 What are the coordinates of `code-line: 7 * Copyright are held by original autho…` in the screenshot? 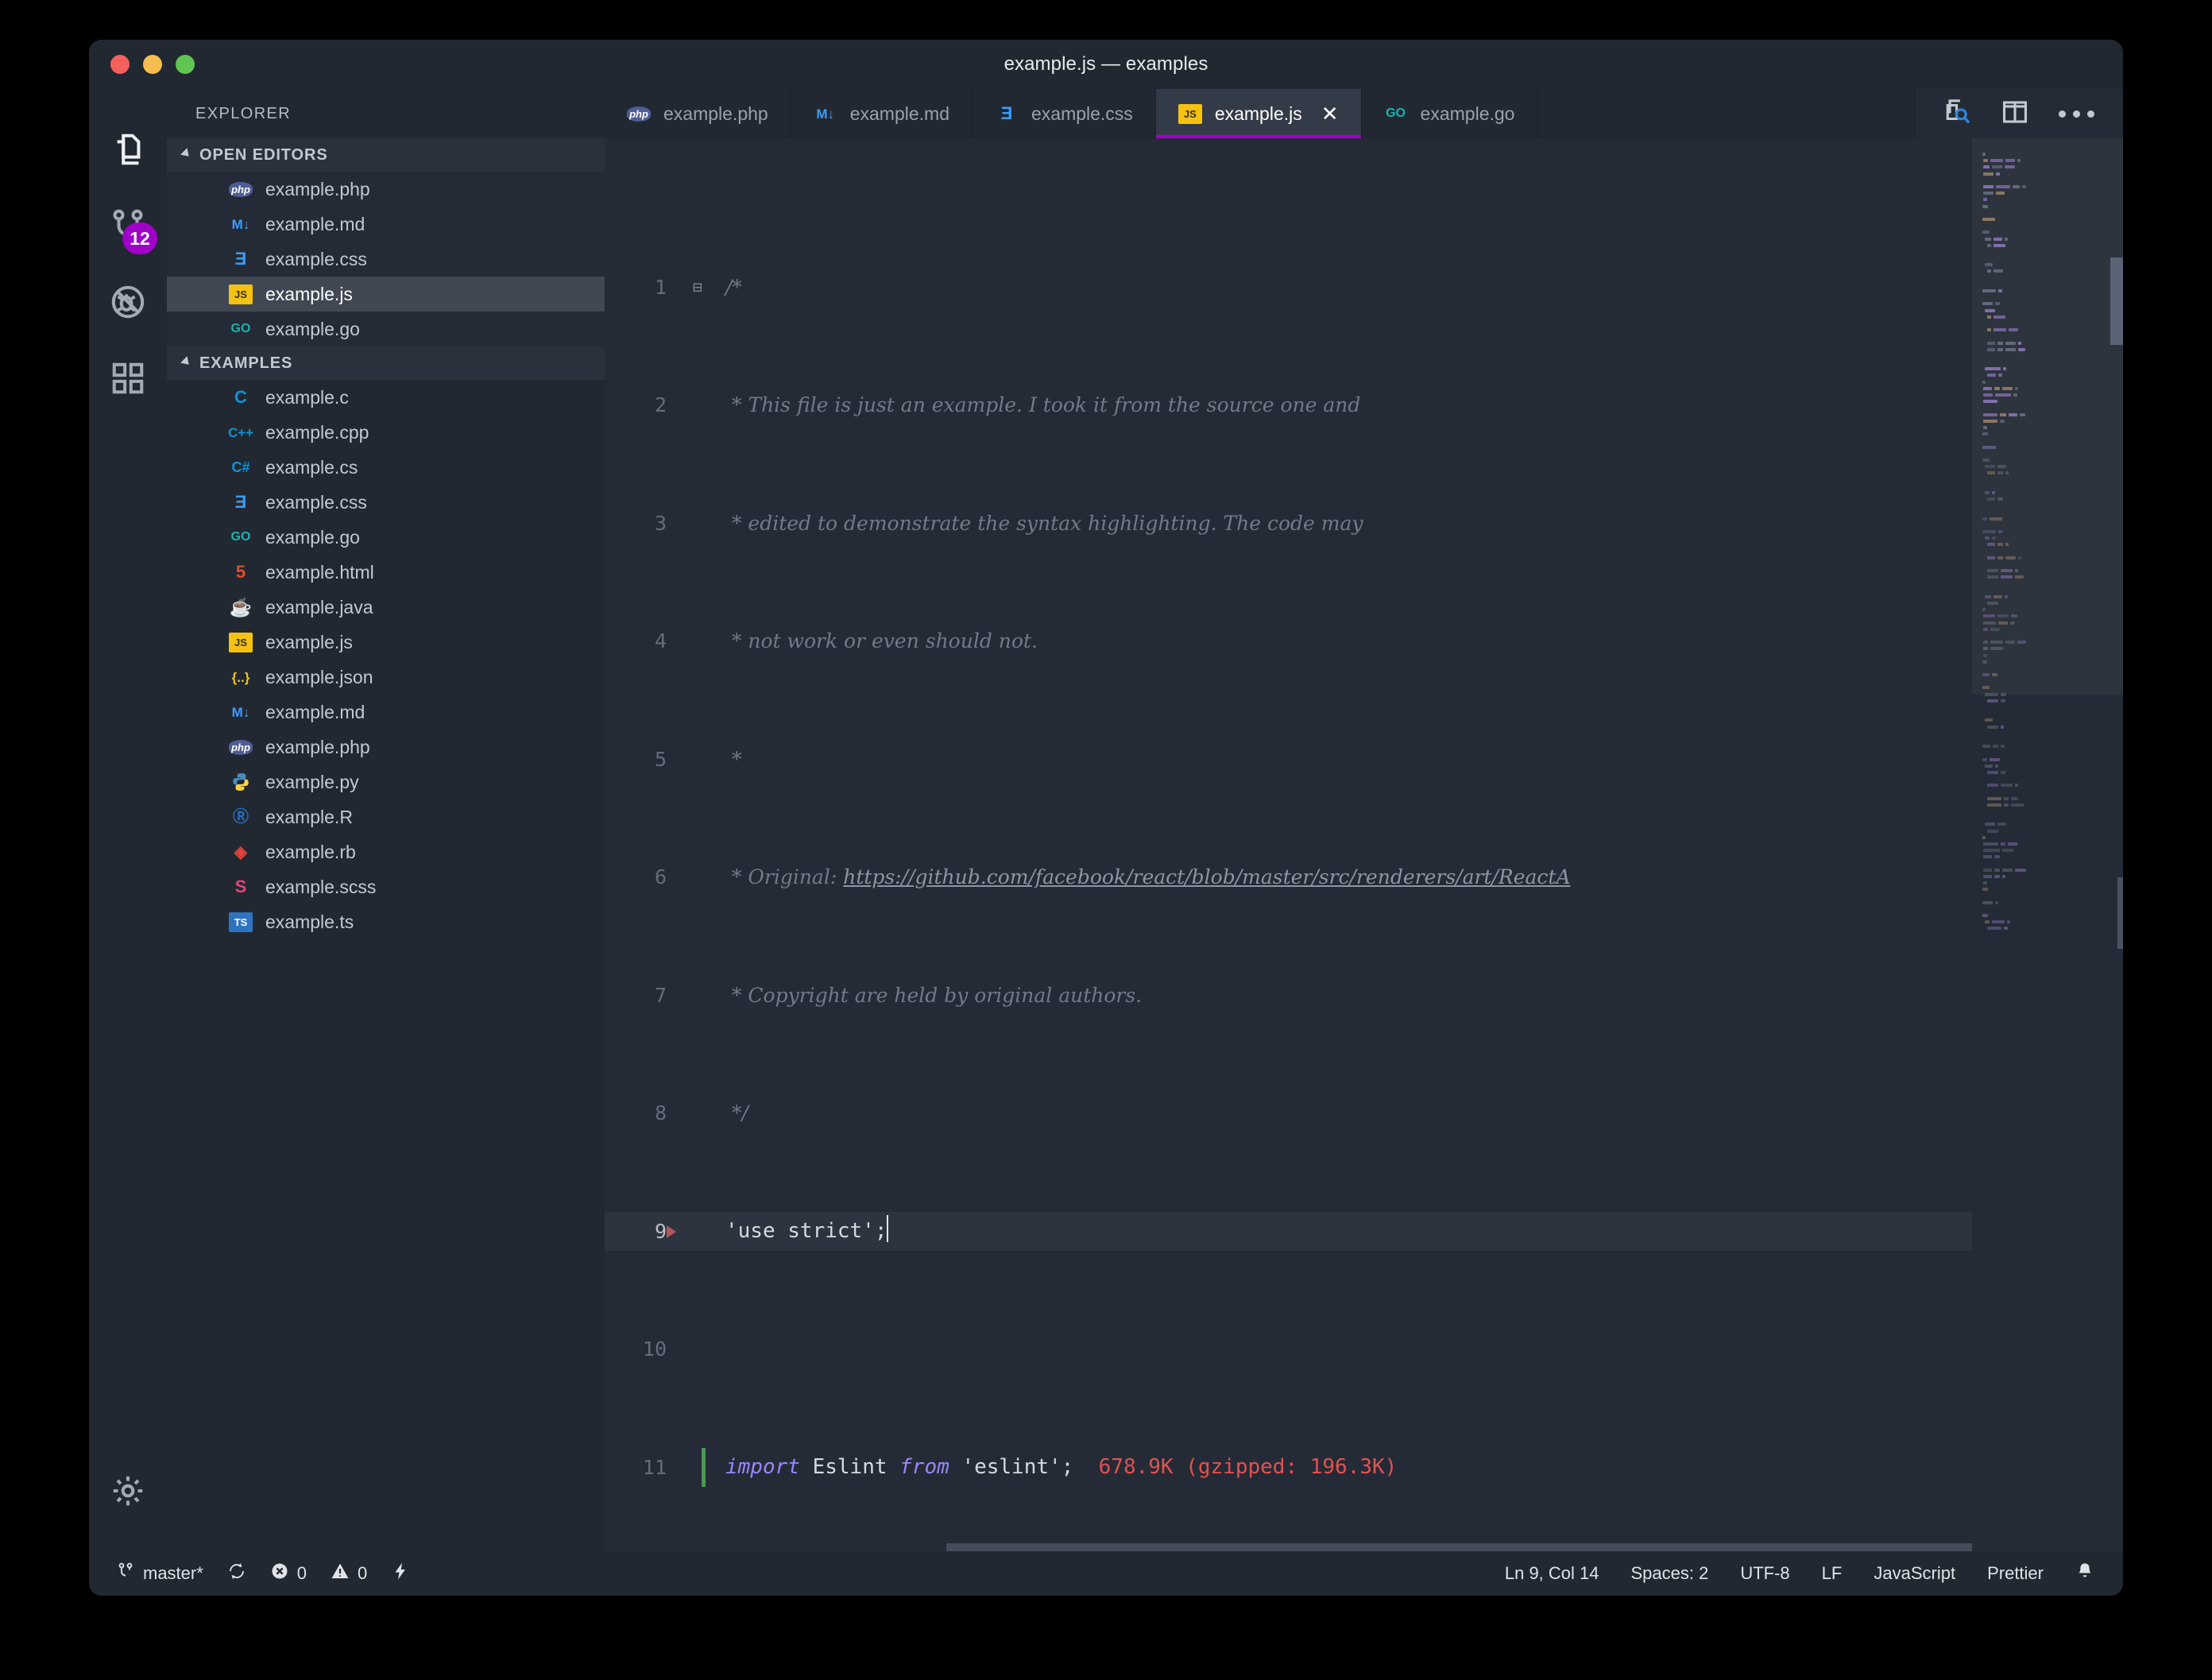 It's located at (898, 995).